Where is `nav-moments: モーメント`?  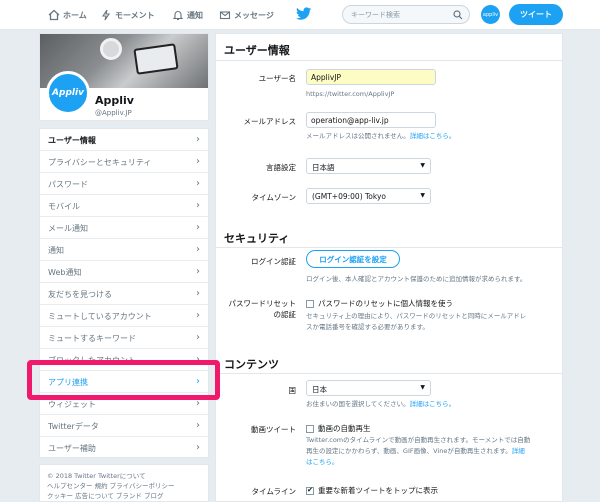 nav-moments: モーメント is located at coordinates (127, 15).